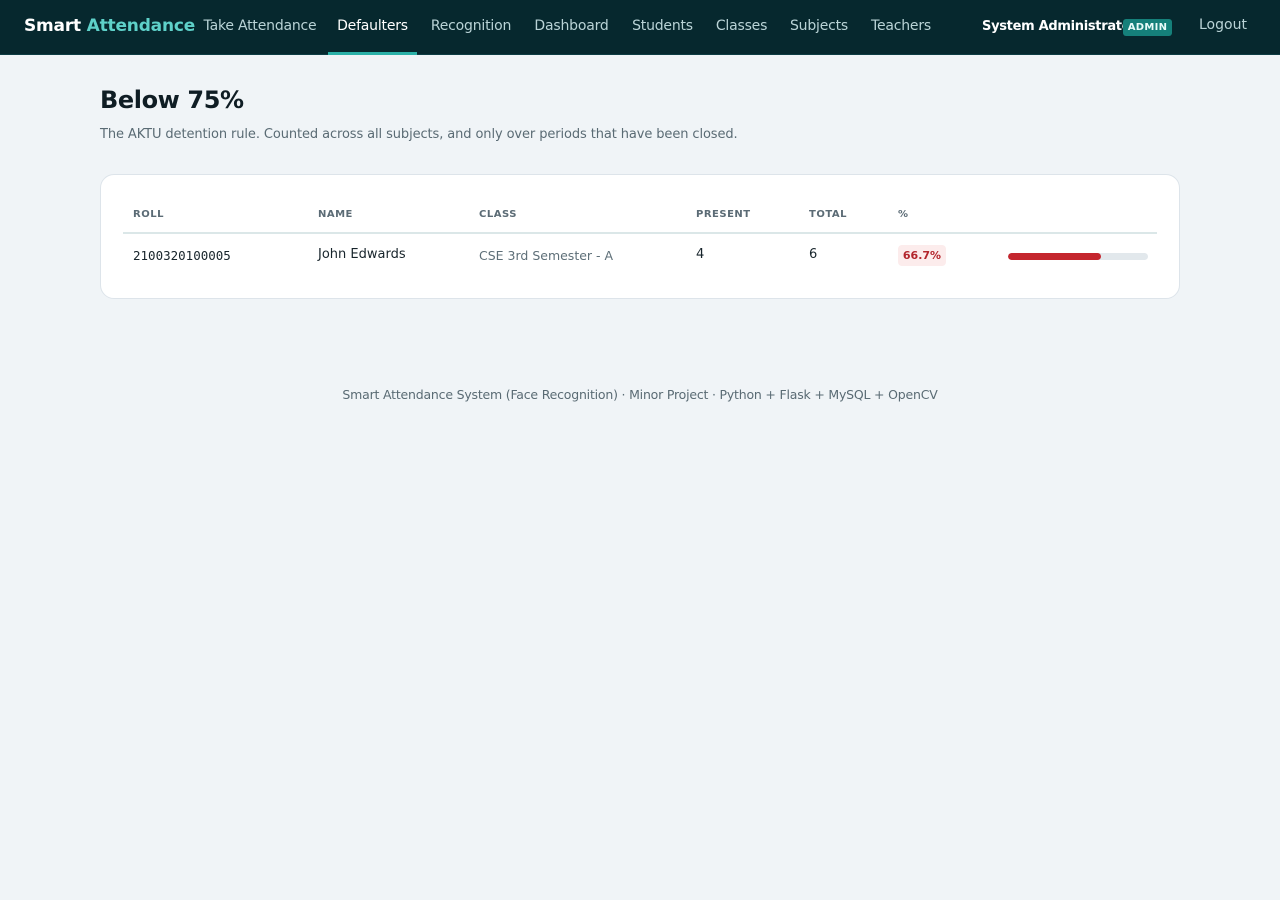 The width and height of the screenshot is (1280, 900). What do you see at coordinates (498, 214) in the screenshot?
I see `column-header-class: CLASS` at bounding box center [498, 214].